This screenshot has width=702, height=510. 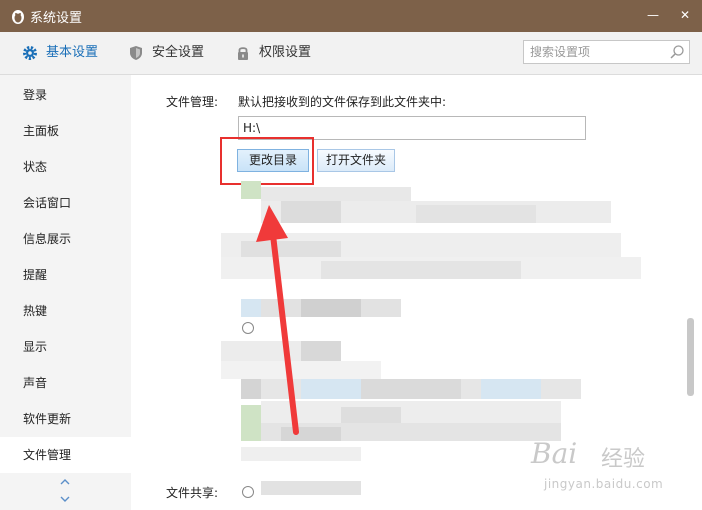 What do you see at coordinates (248, 492) in the screenshot?
I see `radio-option` at bounding box center [248, 492].